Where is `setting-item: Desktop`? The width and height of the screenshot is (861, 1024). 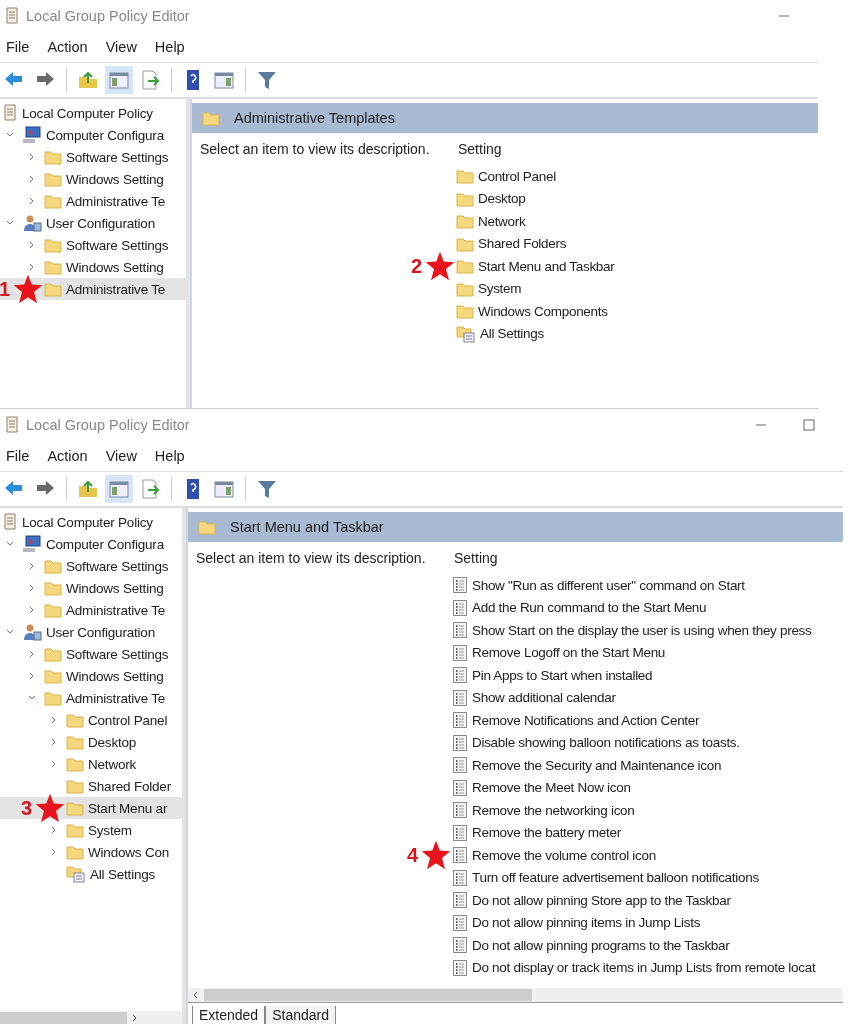
setting-item: Desktop is located at coordinates (491, 198).